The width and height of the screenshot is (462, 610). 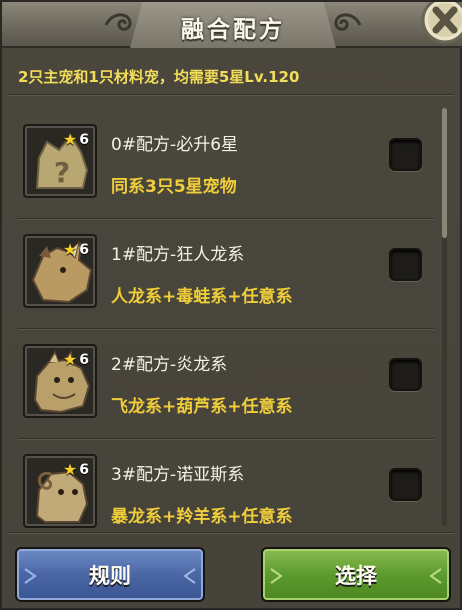 I want to click on recipe-item-3: ★ 6 3#配方-诺亚斯系 暴龙系+羚羊系+任意系, so click(x=226, y=484).